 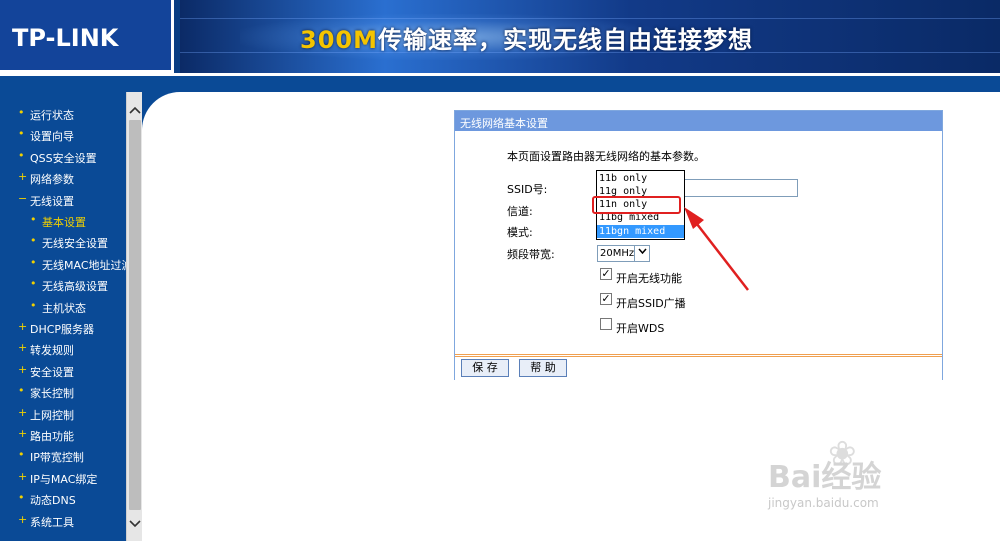 I want to click on slogan-number: 300M, so click(x=339, y=40).